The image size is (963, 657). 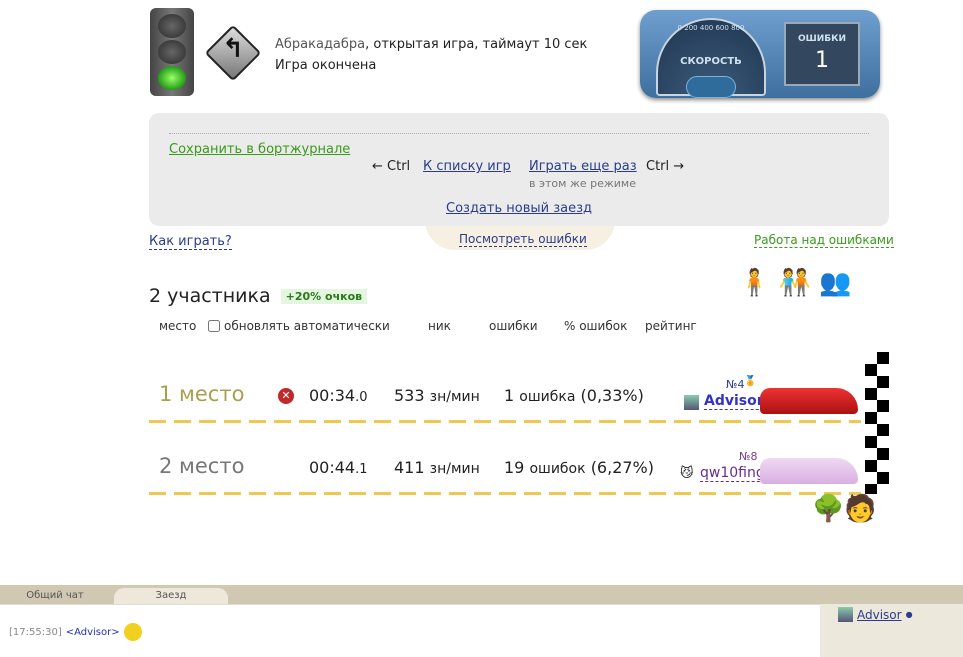 What do you see at coordinates (622, 467) in the screenshot?
I see `error-pct: (6,27%)` at bounding box center [622, 467].